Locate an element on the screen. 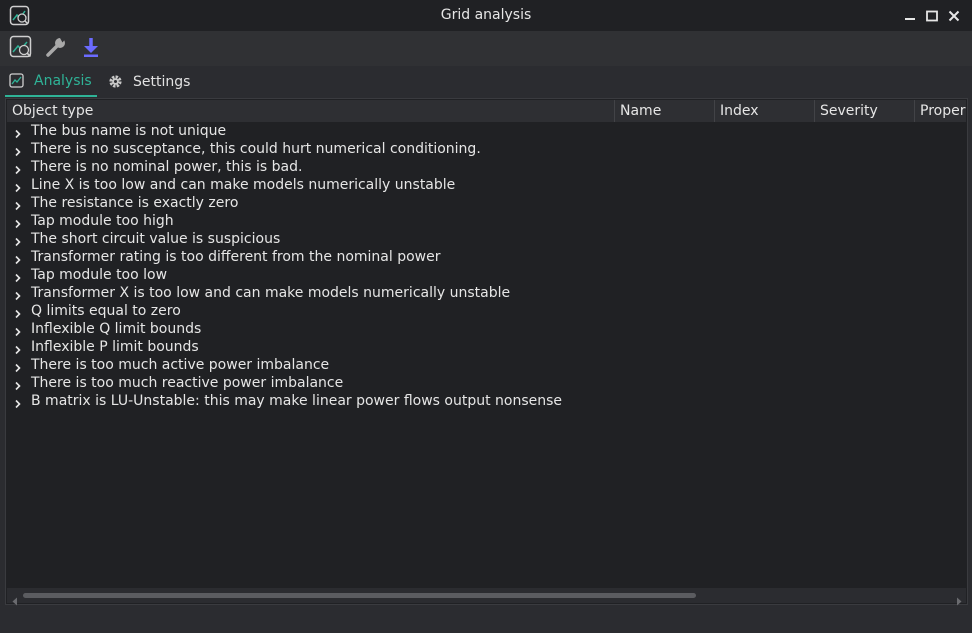 This screenshot has height=633, width=972. title-bar: Grid analysis is located at coordinates (486, 15).